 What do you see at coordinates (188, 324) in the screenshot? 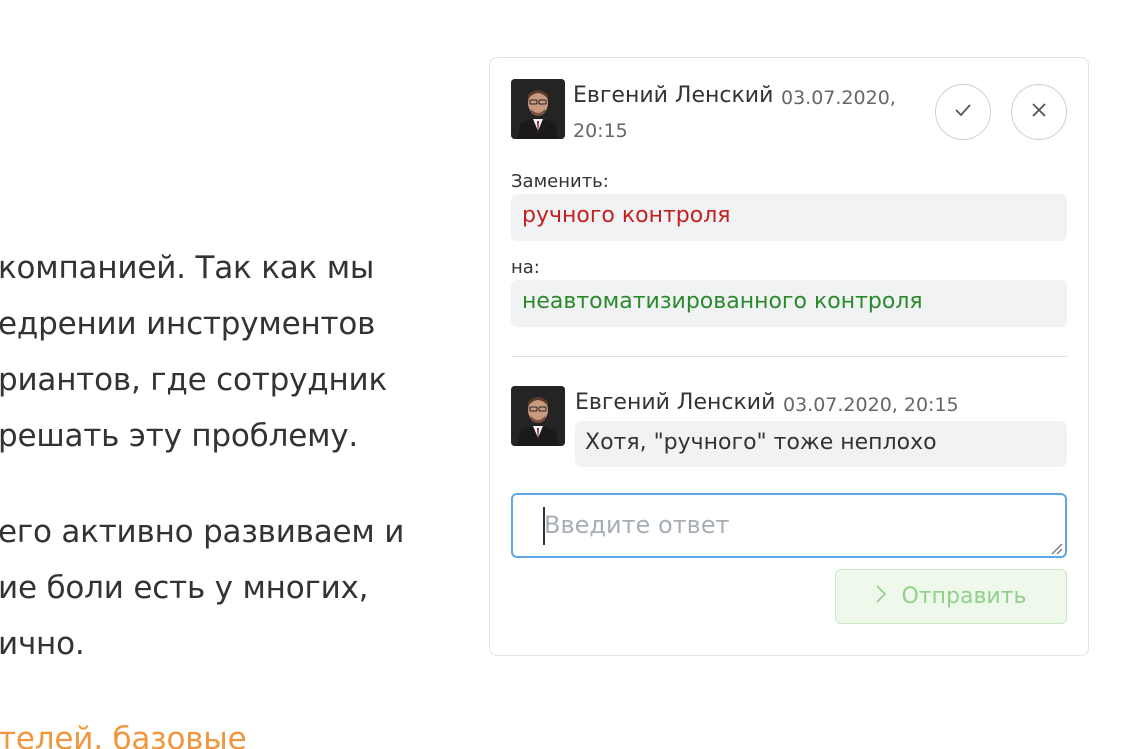
I see `document-line: едрении инструментов` at bounding box center [188, 324].